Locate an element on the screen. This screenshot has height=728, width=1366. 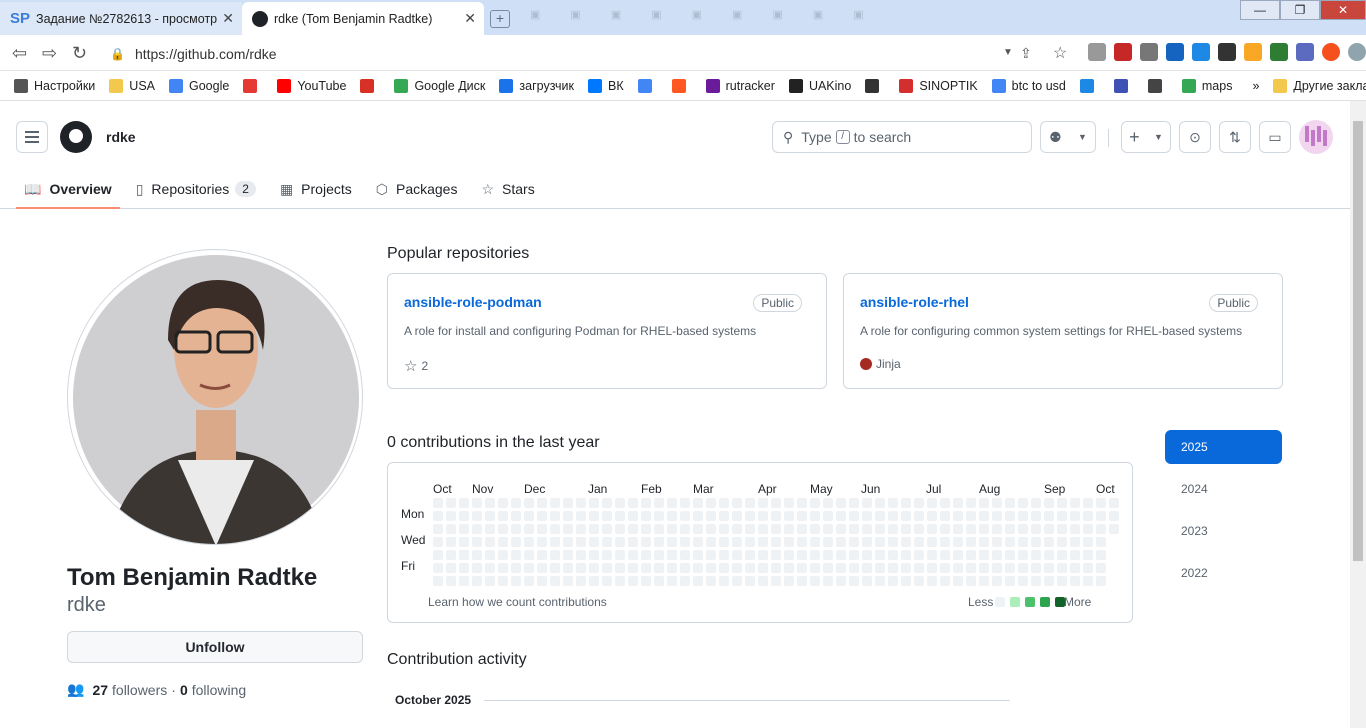
back-arrow-icon: ⇦ is located at coordinates (19, 53).